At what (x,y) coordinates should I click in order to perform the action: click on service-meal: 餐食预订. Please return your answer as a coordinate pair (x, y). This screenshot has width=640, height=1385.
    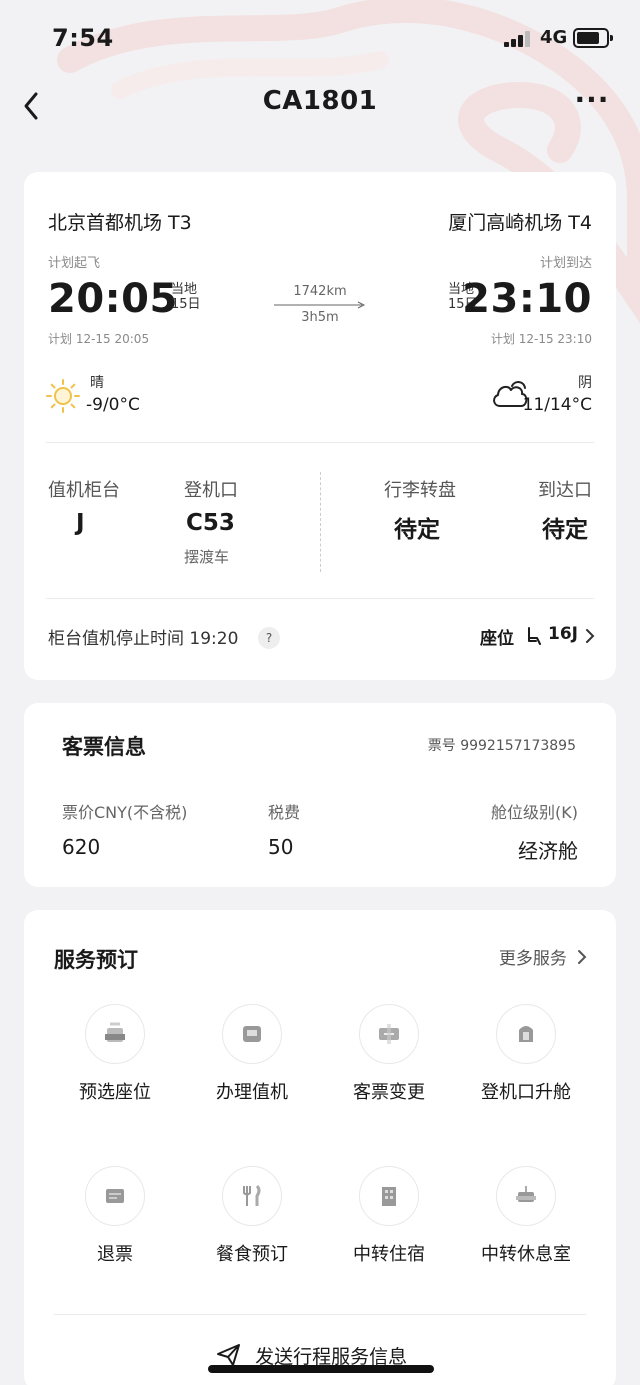
    Looking at the image, I should click on (252, 1216).